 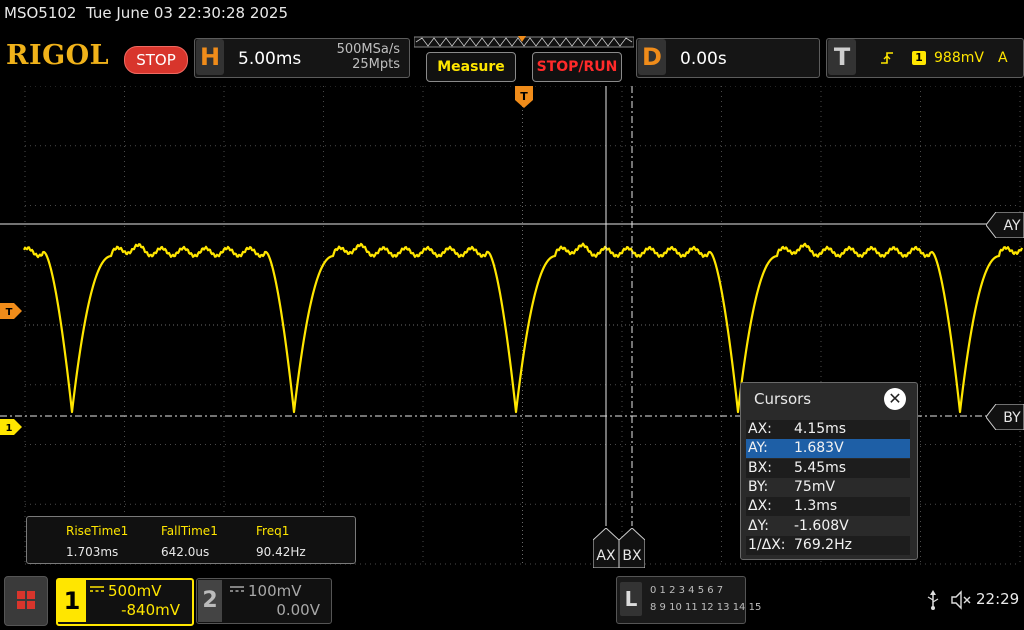 I want to click on cursor-row-value: 4.15ms, so click(x=820, y=429).